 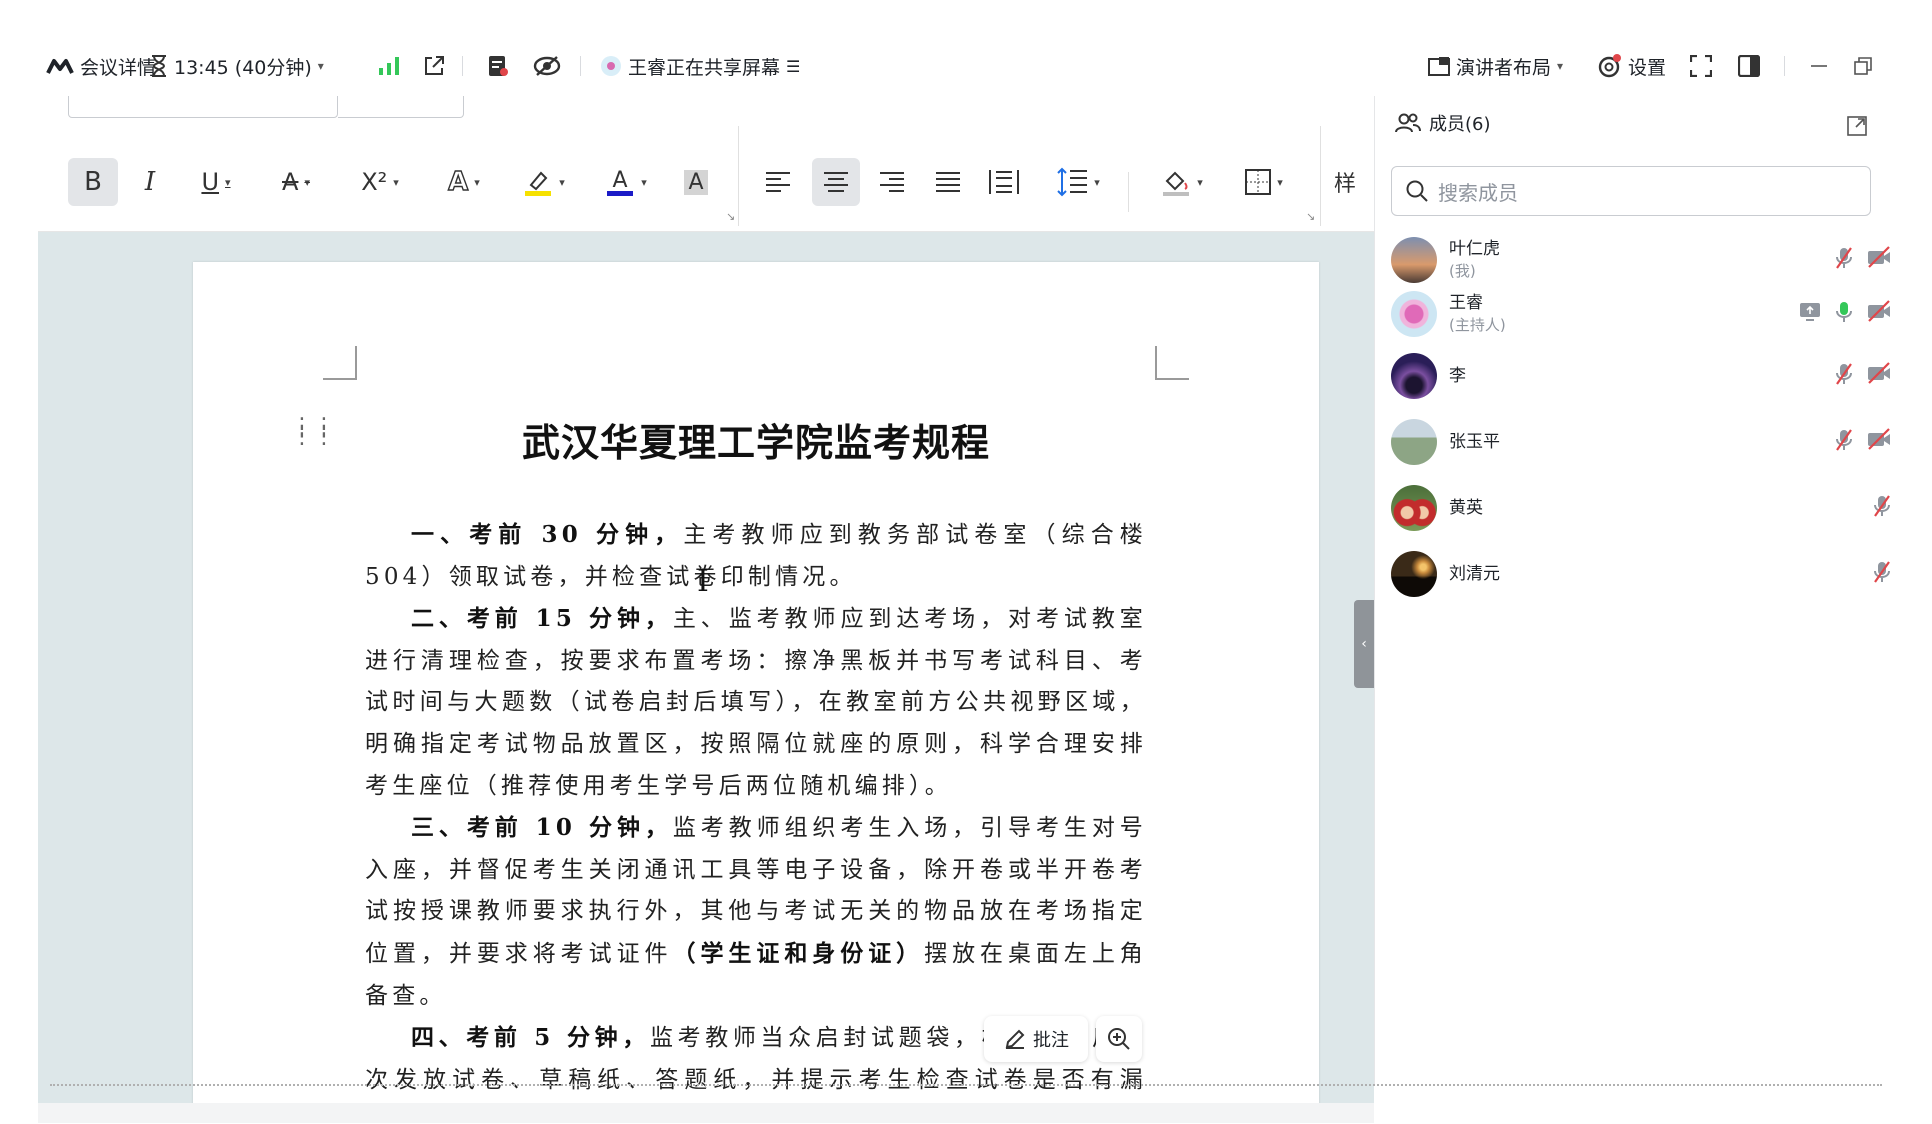 What do you see at coordinates (1474, 442) in the screenshot?
I see `member-name: 张玉平` at bounding box center [1474, 442].